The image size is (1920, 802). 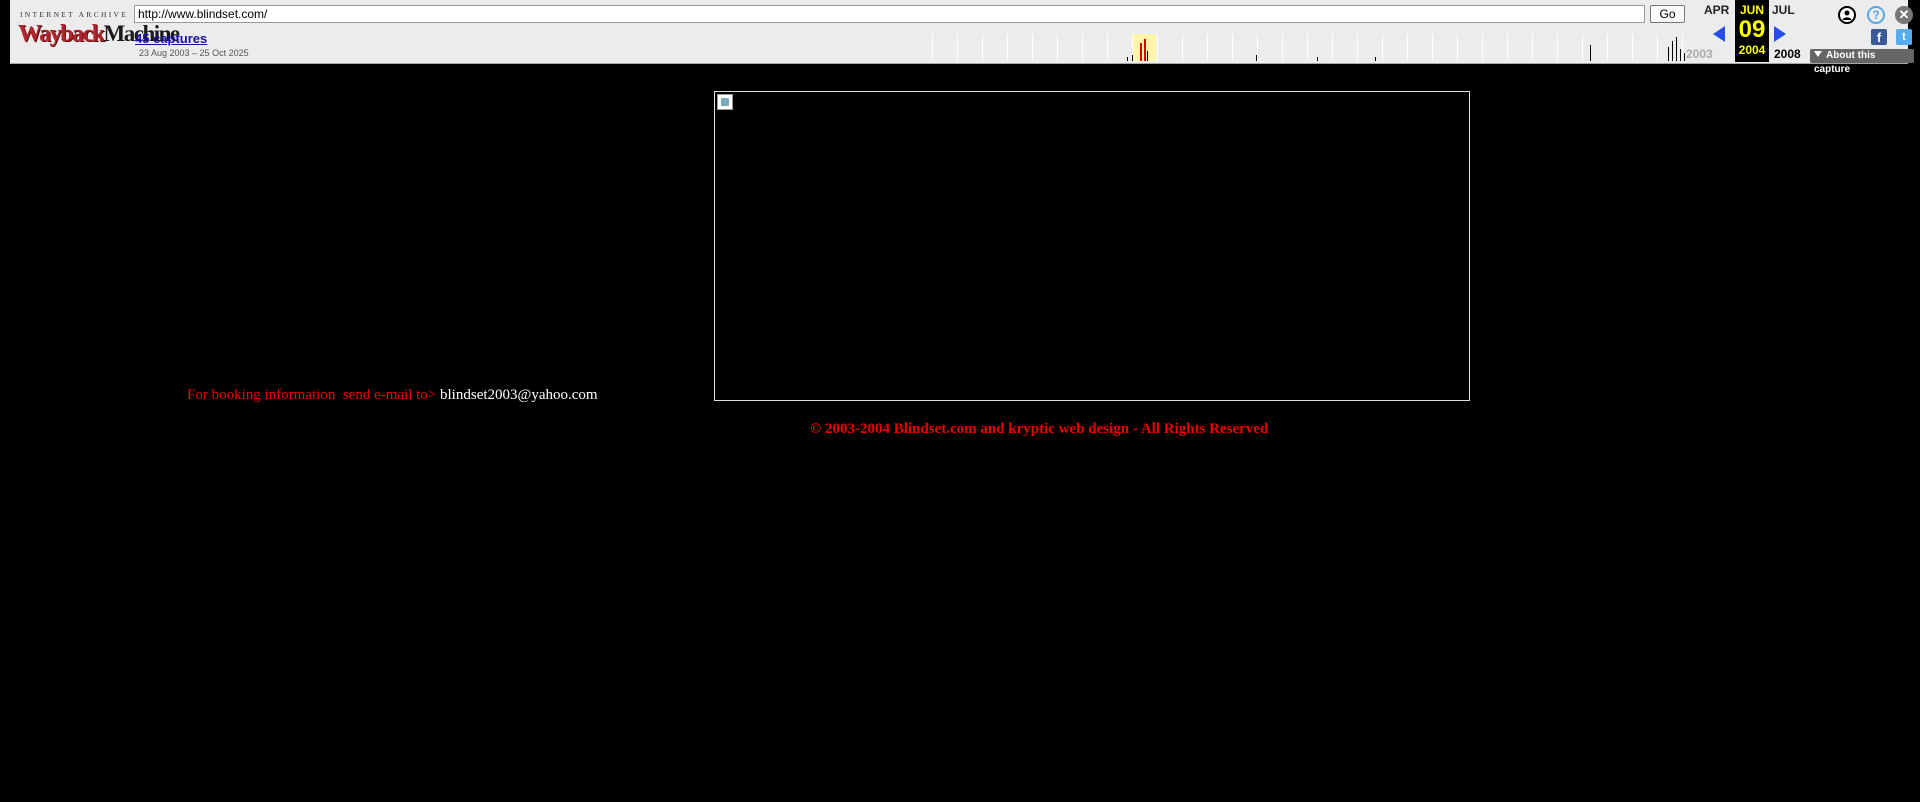 What do you see at coordinates (1904, 37) in the screenshot?
I see `twitter-icon: t` at bounding box center [1904, 37].